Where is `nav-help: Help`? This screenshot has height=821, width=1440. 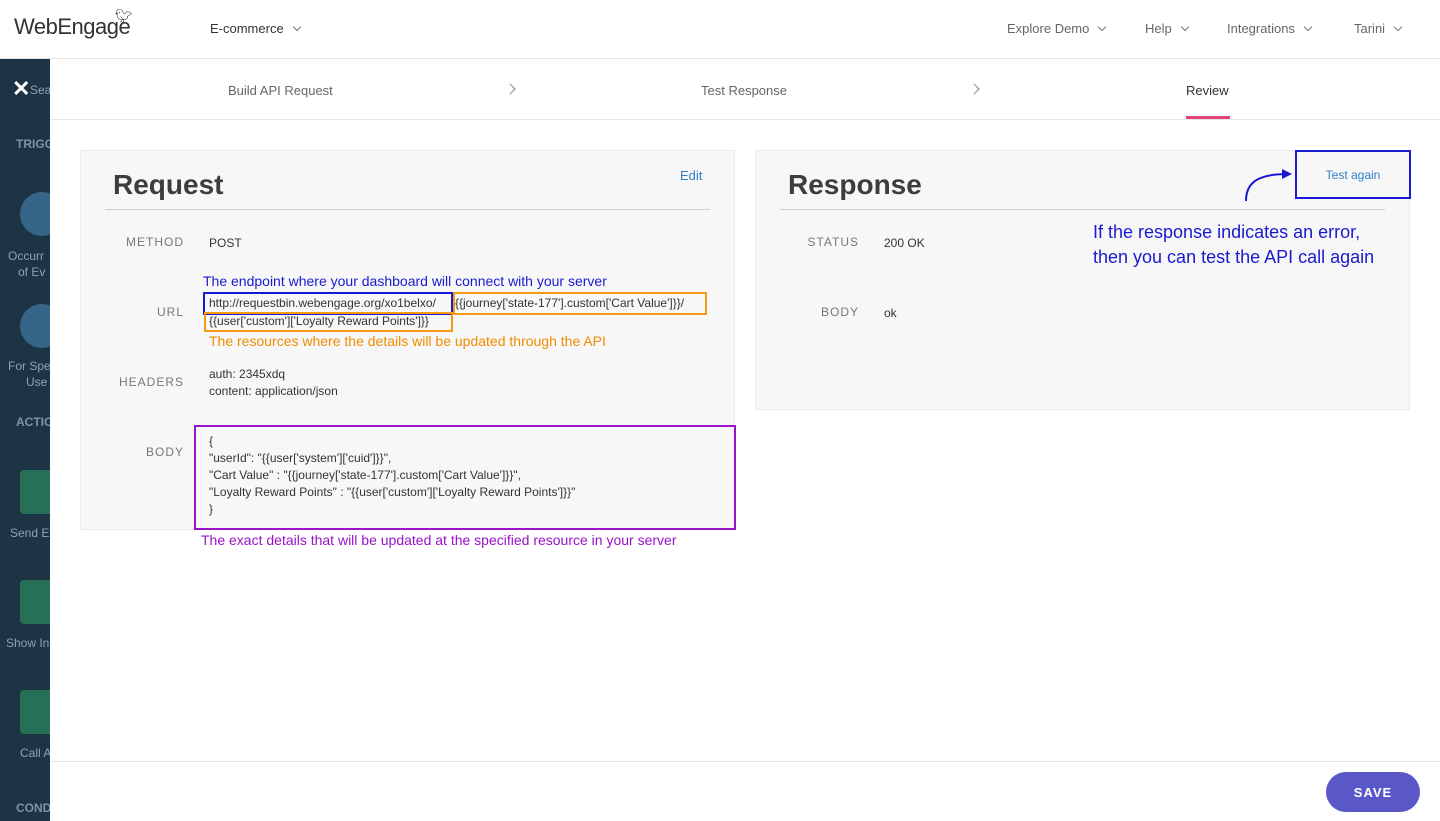
nav-help: Help is located at coordinates (1167, 28).